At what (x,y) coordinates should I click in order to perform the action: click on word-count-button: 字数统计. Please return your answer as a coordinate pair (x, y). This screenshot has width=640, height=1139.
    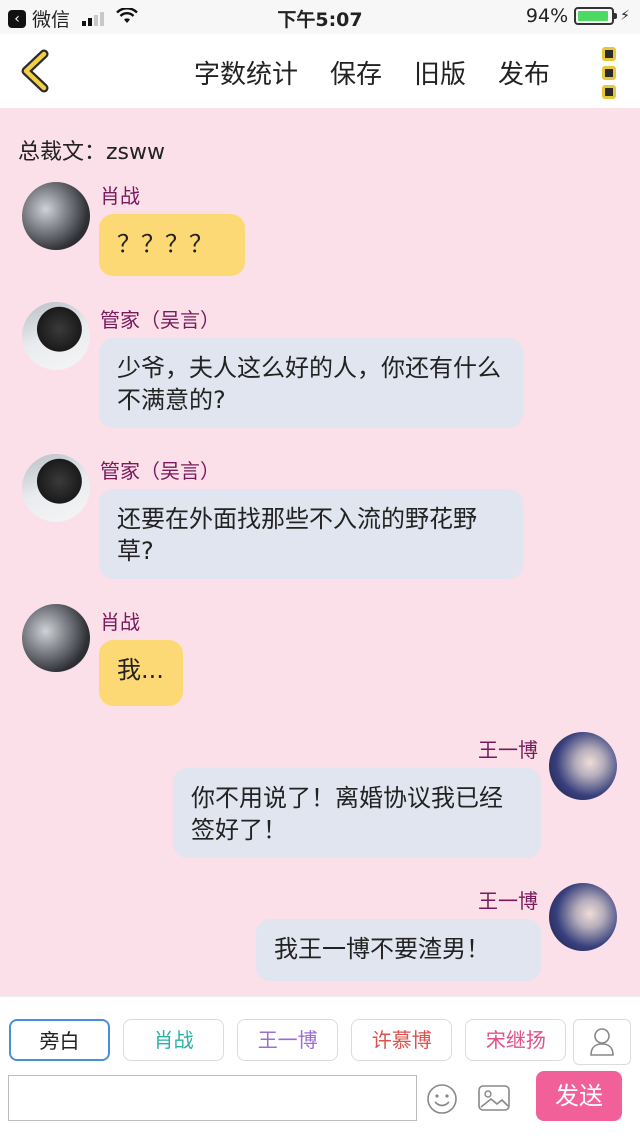
    Looking at the image, I should click on (246, 72).